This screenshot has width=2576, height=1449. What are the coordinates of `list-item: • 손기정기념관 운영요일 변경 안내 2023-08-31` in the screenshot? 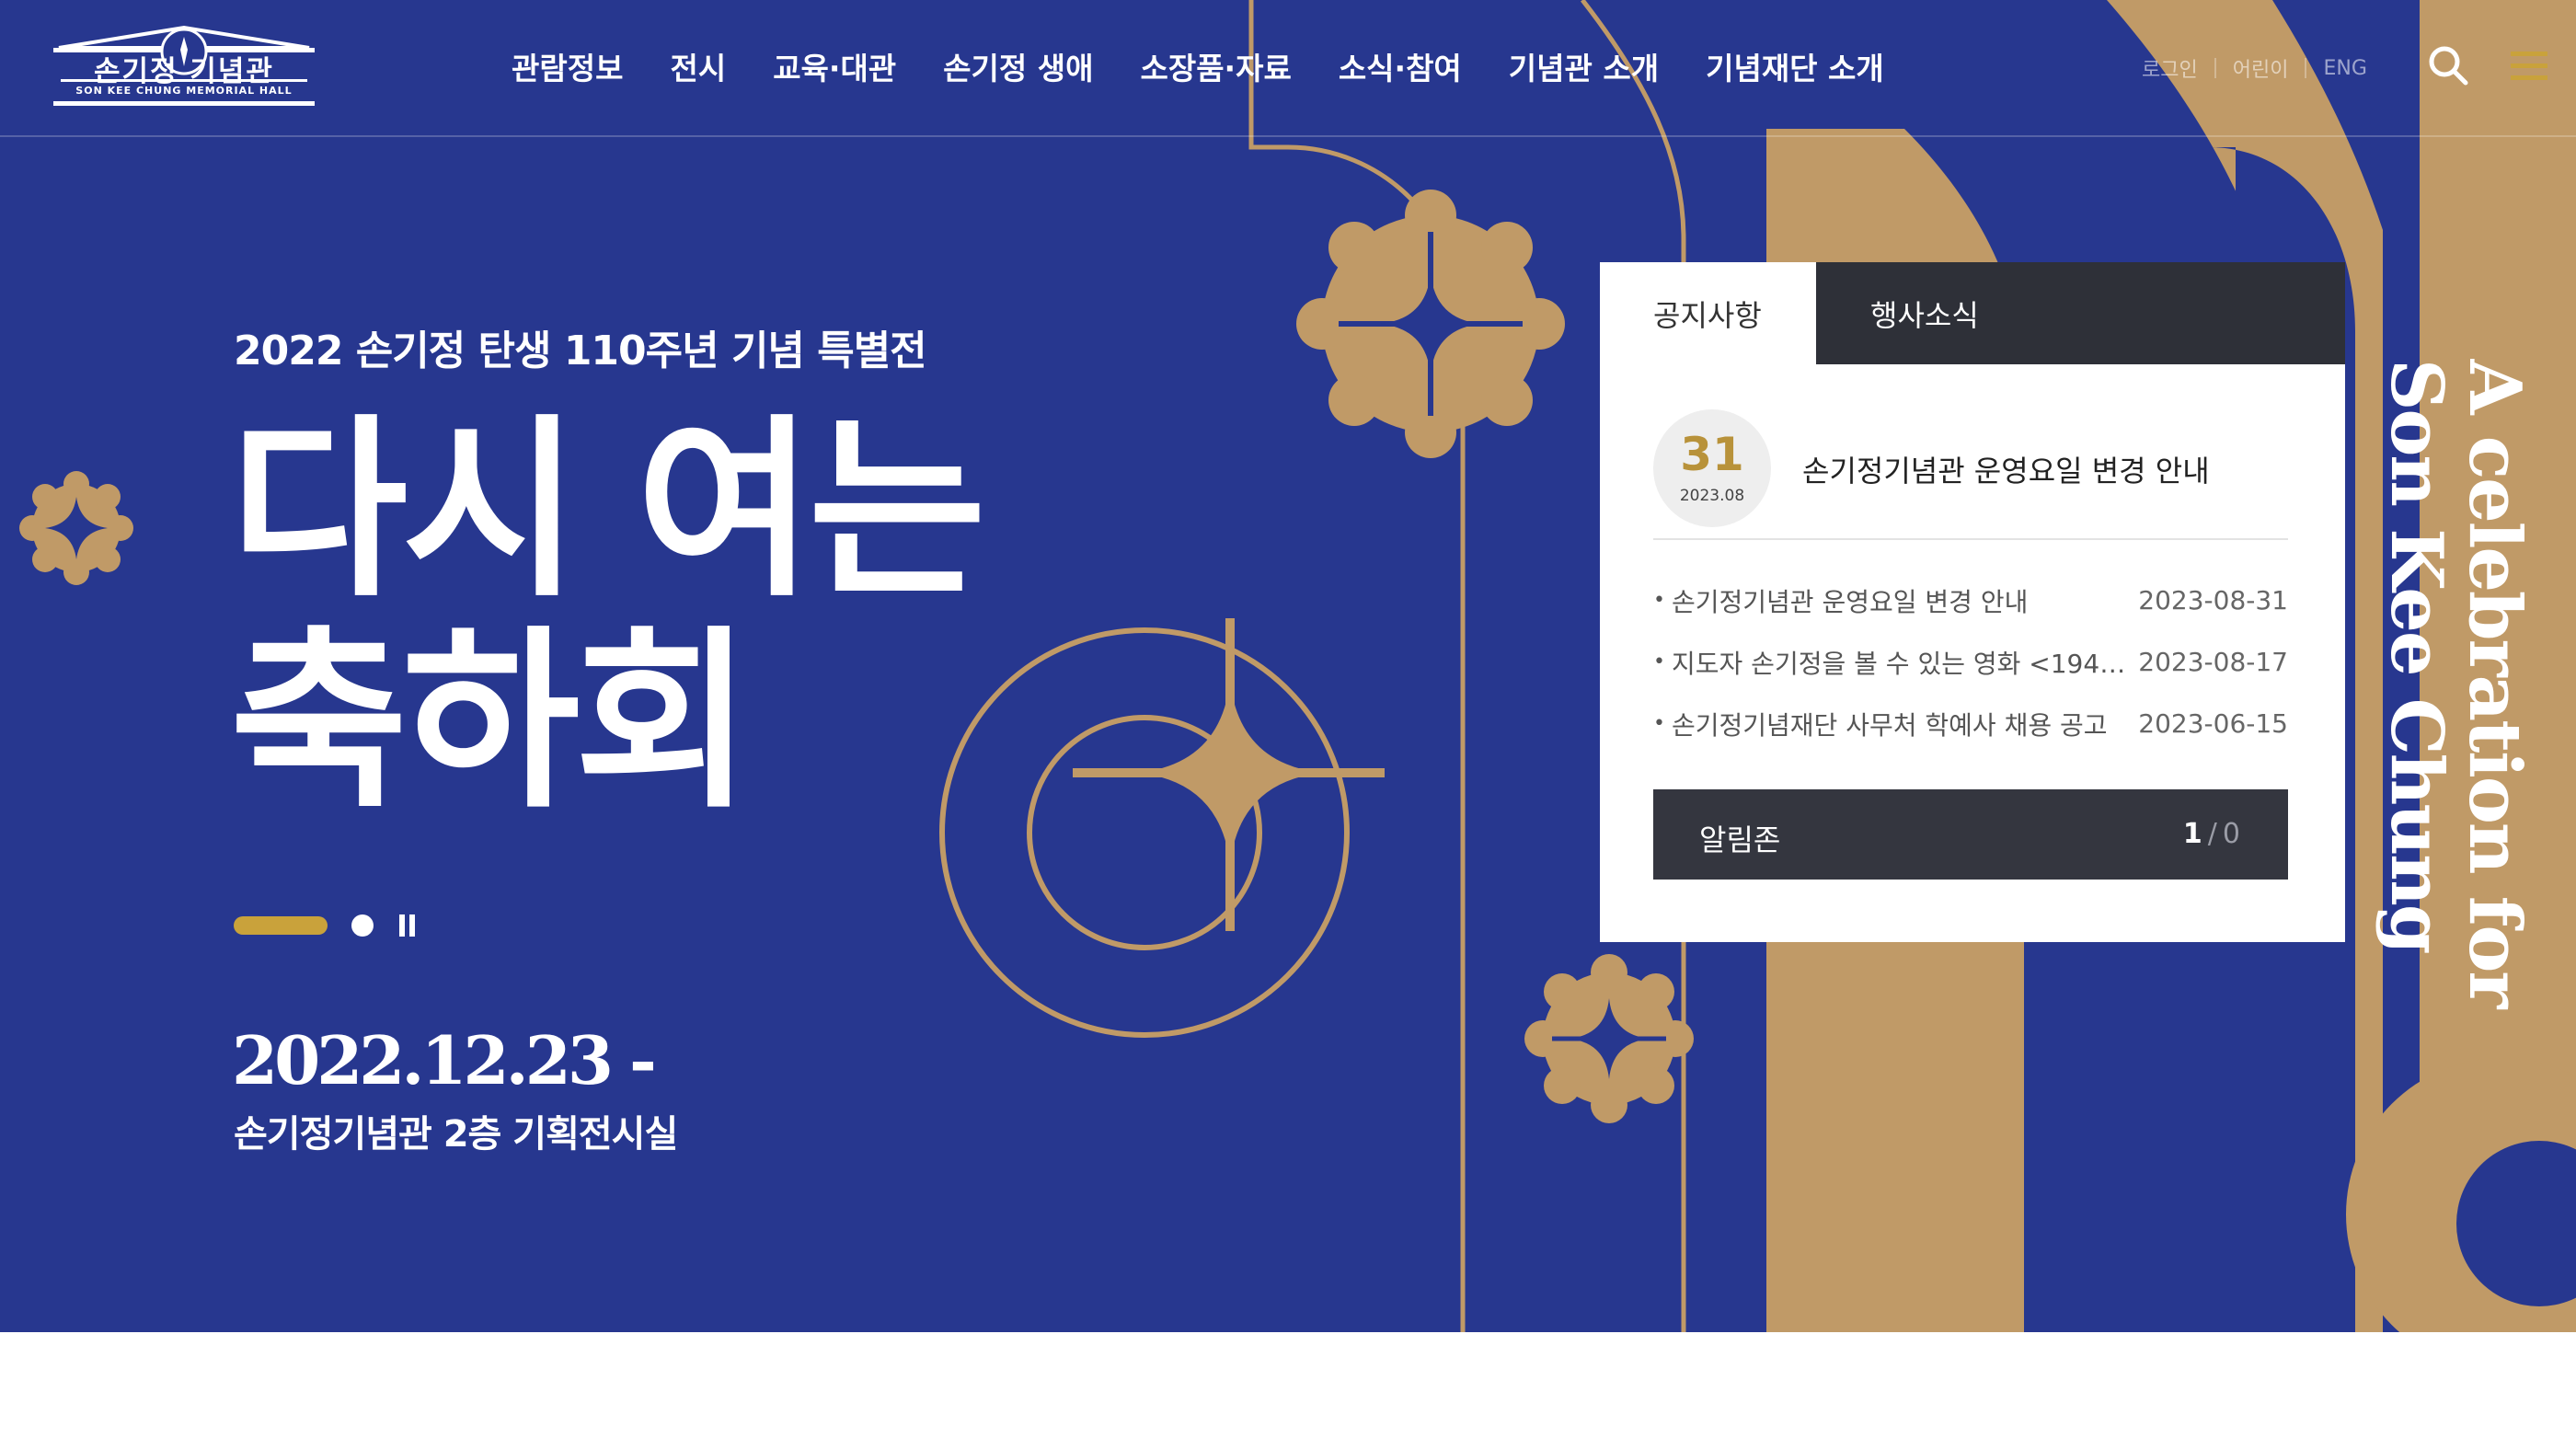 It's located at (1970, 600).